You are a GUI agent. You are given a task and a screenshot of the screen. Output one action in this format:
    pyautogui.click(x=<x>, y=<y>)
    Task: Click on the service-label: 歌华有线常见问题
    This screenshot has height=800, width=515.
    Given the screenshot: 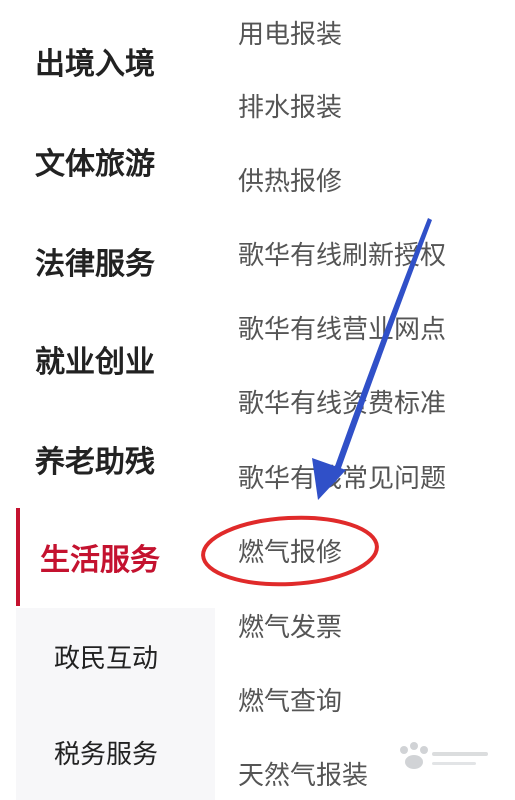 What is the action you would take?
    pyautogui.click(x=342, y=478)
    